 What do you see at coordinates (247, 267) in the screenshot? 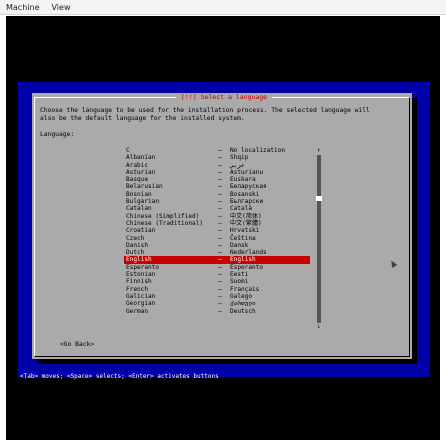
I see `language-native-name: Esperanto` at bounding box center [247, 267].